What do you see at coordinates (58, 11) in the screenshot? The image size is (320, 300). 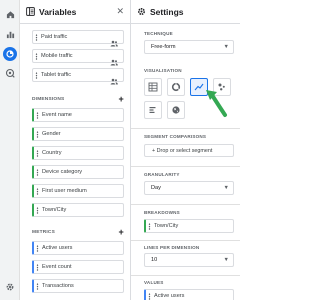 I see `variables-title: Variables` at bounding box center [58, 11].